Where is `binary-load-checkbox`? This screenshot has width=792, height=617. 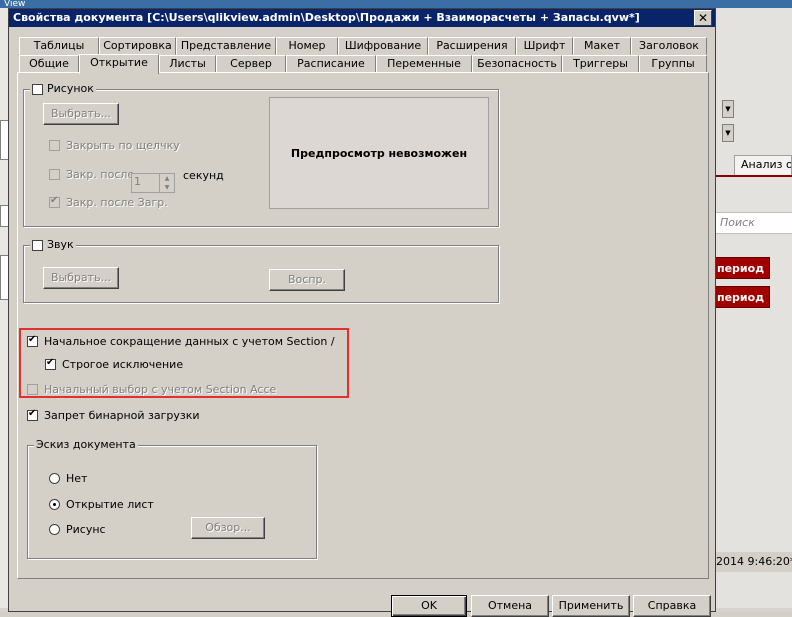
binary-load-checkbox is located at coordinates (32, 414).